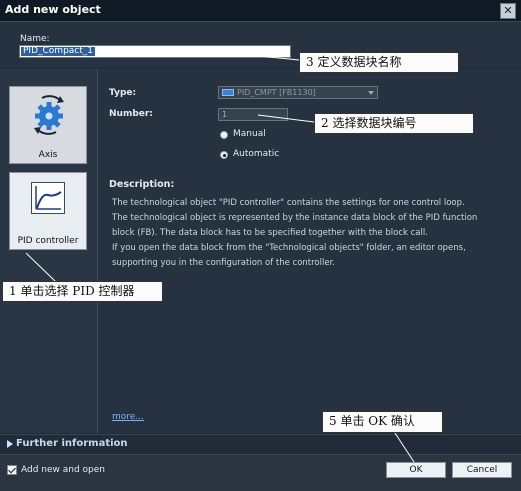 The image size is (521, 491). Describe the element at coordinates (82, 291) in the screenshot. I see `callout-pid: 1 单击选择 PID 控制器` at that location.